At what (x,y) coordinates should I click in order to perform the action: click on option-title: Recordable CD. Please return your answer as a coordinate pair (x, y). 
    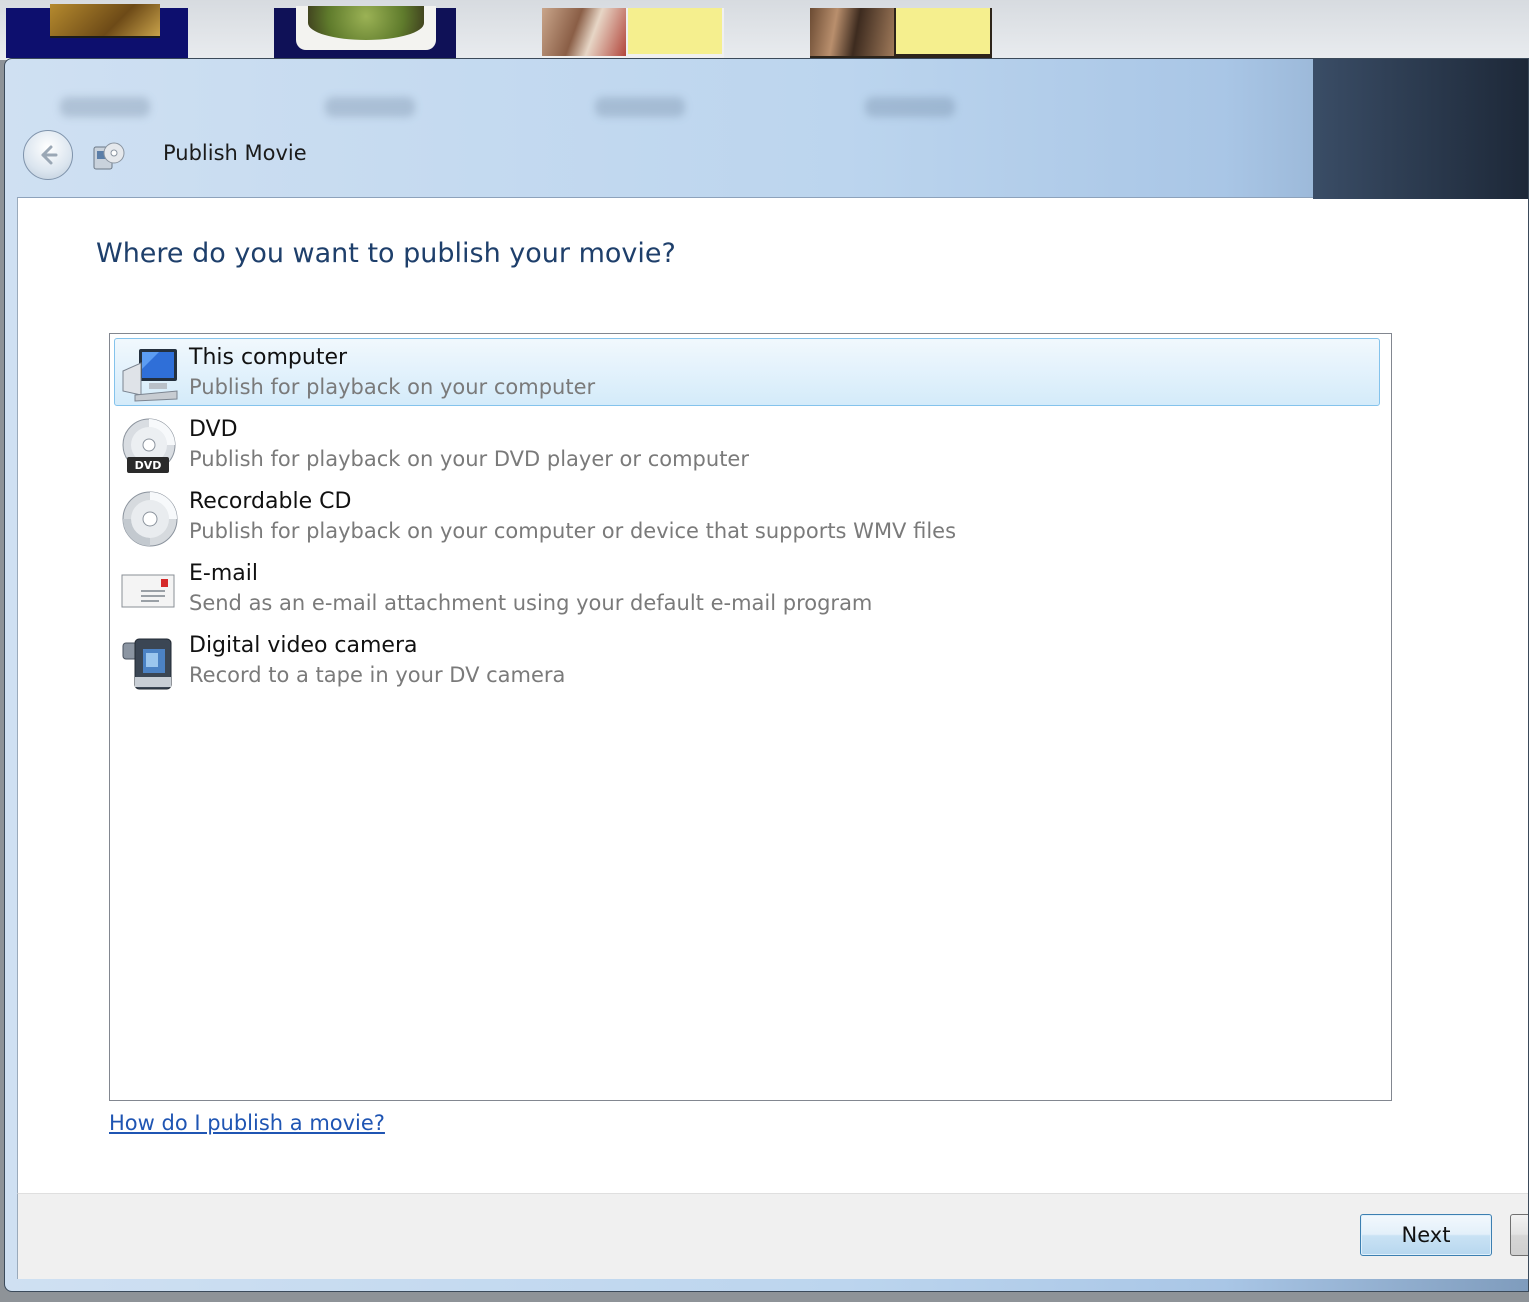
    Looking at the image, I should click on (270, 501).